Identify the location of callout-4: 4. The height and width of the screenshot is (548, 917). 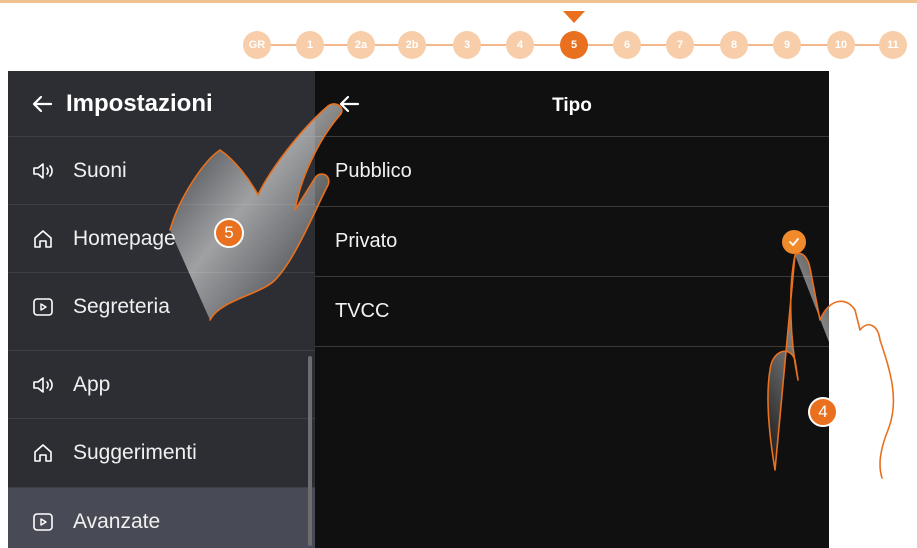
(823, 412).